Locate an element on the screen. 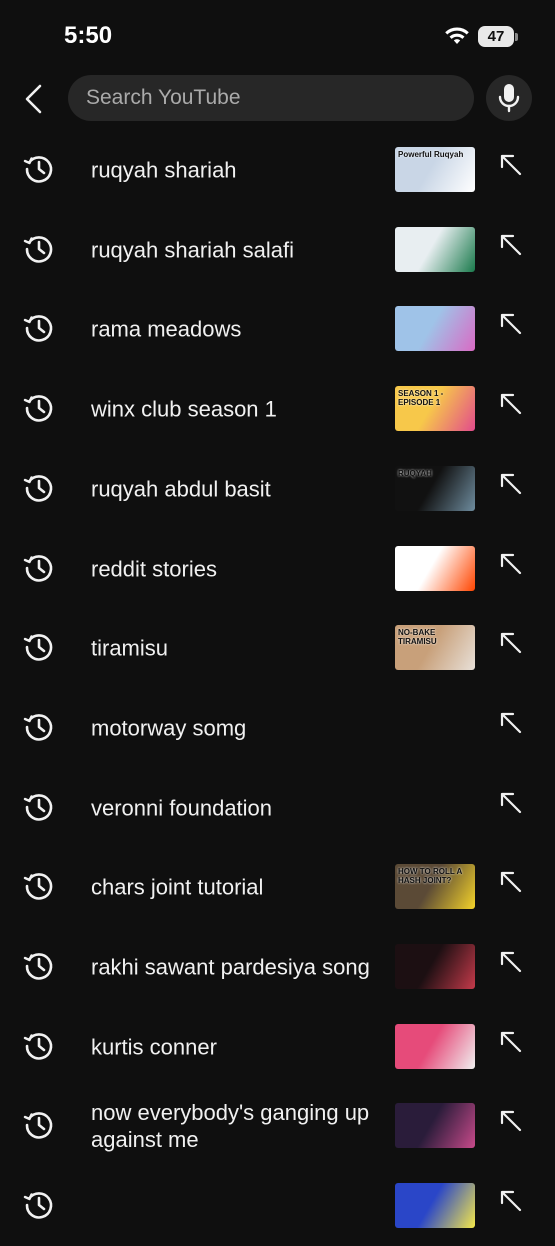  suggestion-label: rama meadows is located at coordinates (166, 329).